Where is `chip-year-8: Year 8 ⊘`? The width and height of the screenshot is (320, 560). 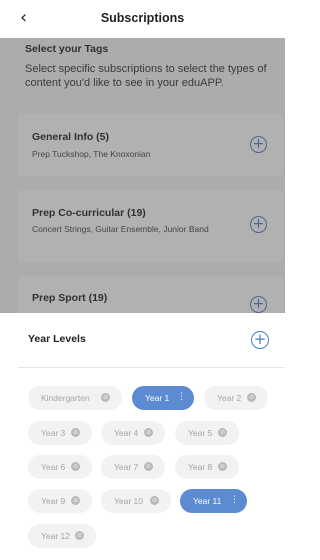 chip-year-8: Year 8 ⊘ is located at coordinates (207, 467).